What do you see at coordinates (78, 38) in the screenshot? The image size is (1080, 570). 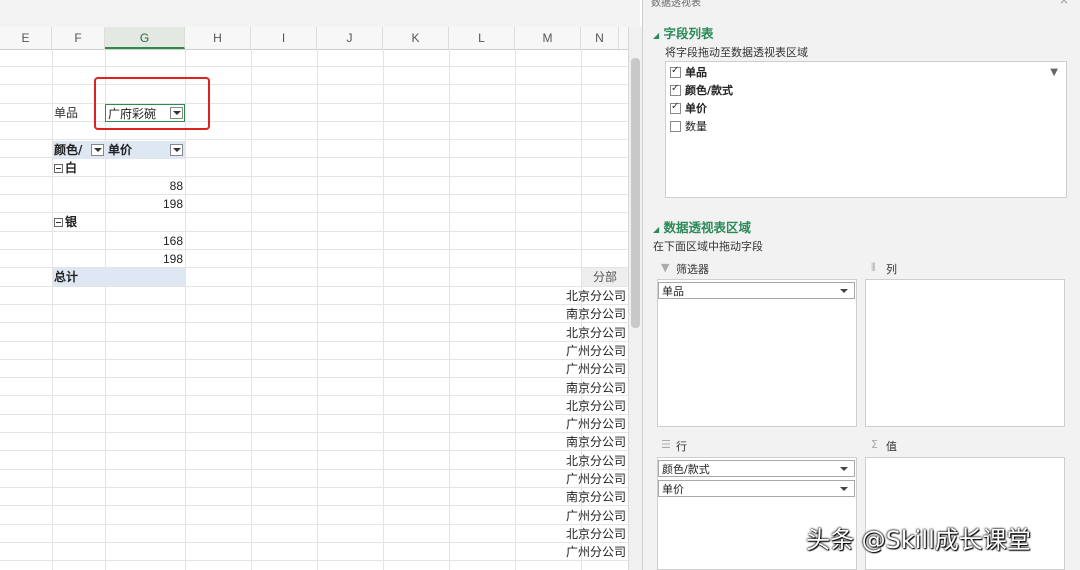 I see `column-header-f: F` at bounding box center [78, 38].